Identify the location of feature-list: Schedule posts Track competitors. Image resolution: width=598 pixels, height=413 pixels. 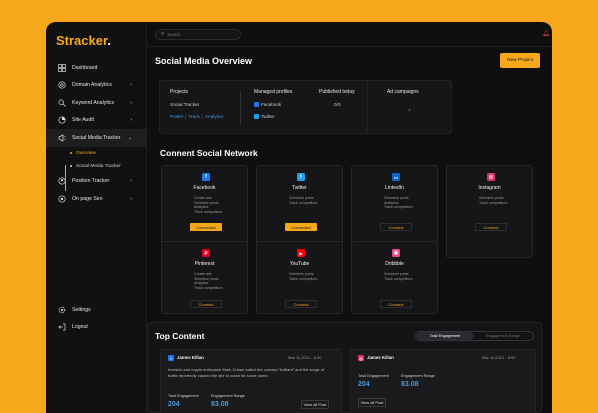
(303, 276).